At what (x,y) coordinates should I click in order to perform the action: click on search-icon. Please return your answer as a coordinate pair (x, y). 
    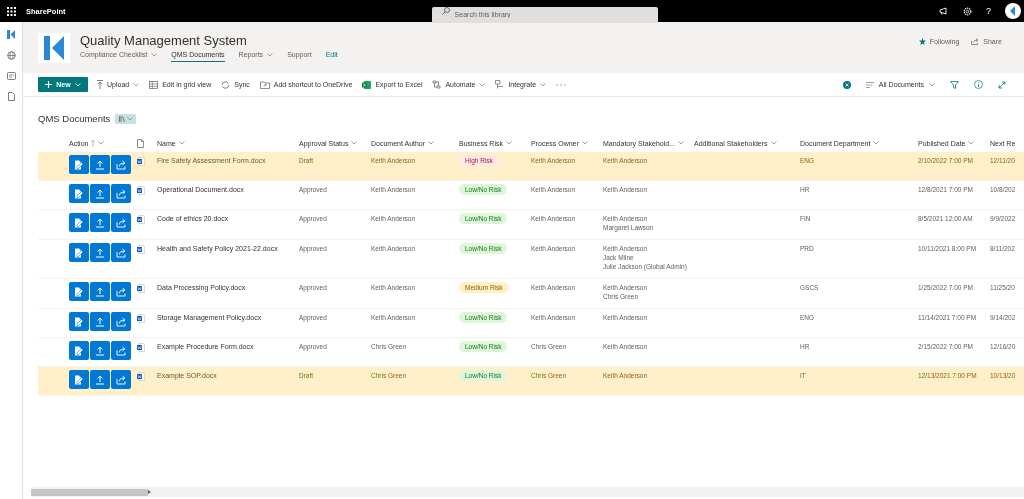
    Looking at the image, I should click on (445, 11).